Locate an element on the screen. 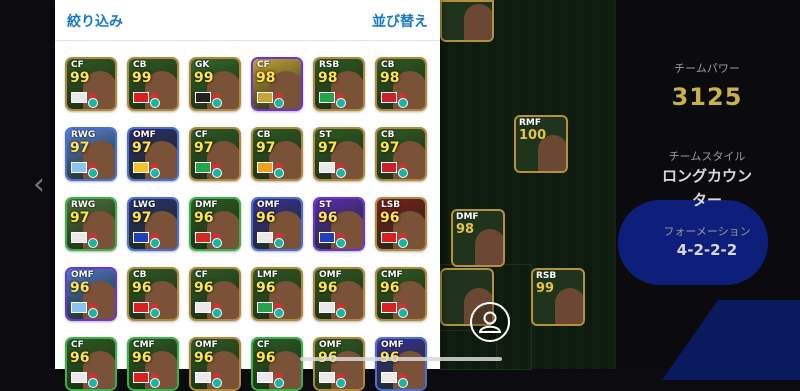  card-position: DMF is located at coordinates (206, 205).